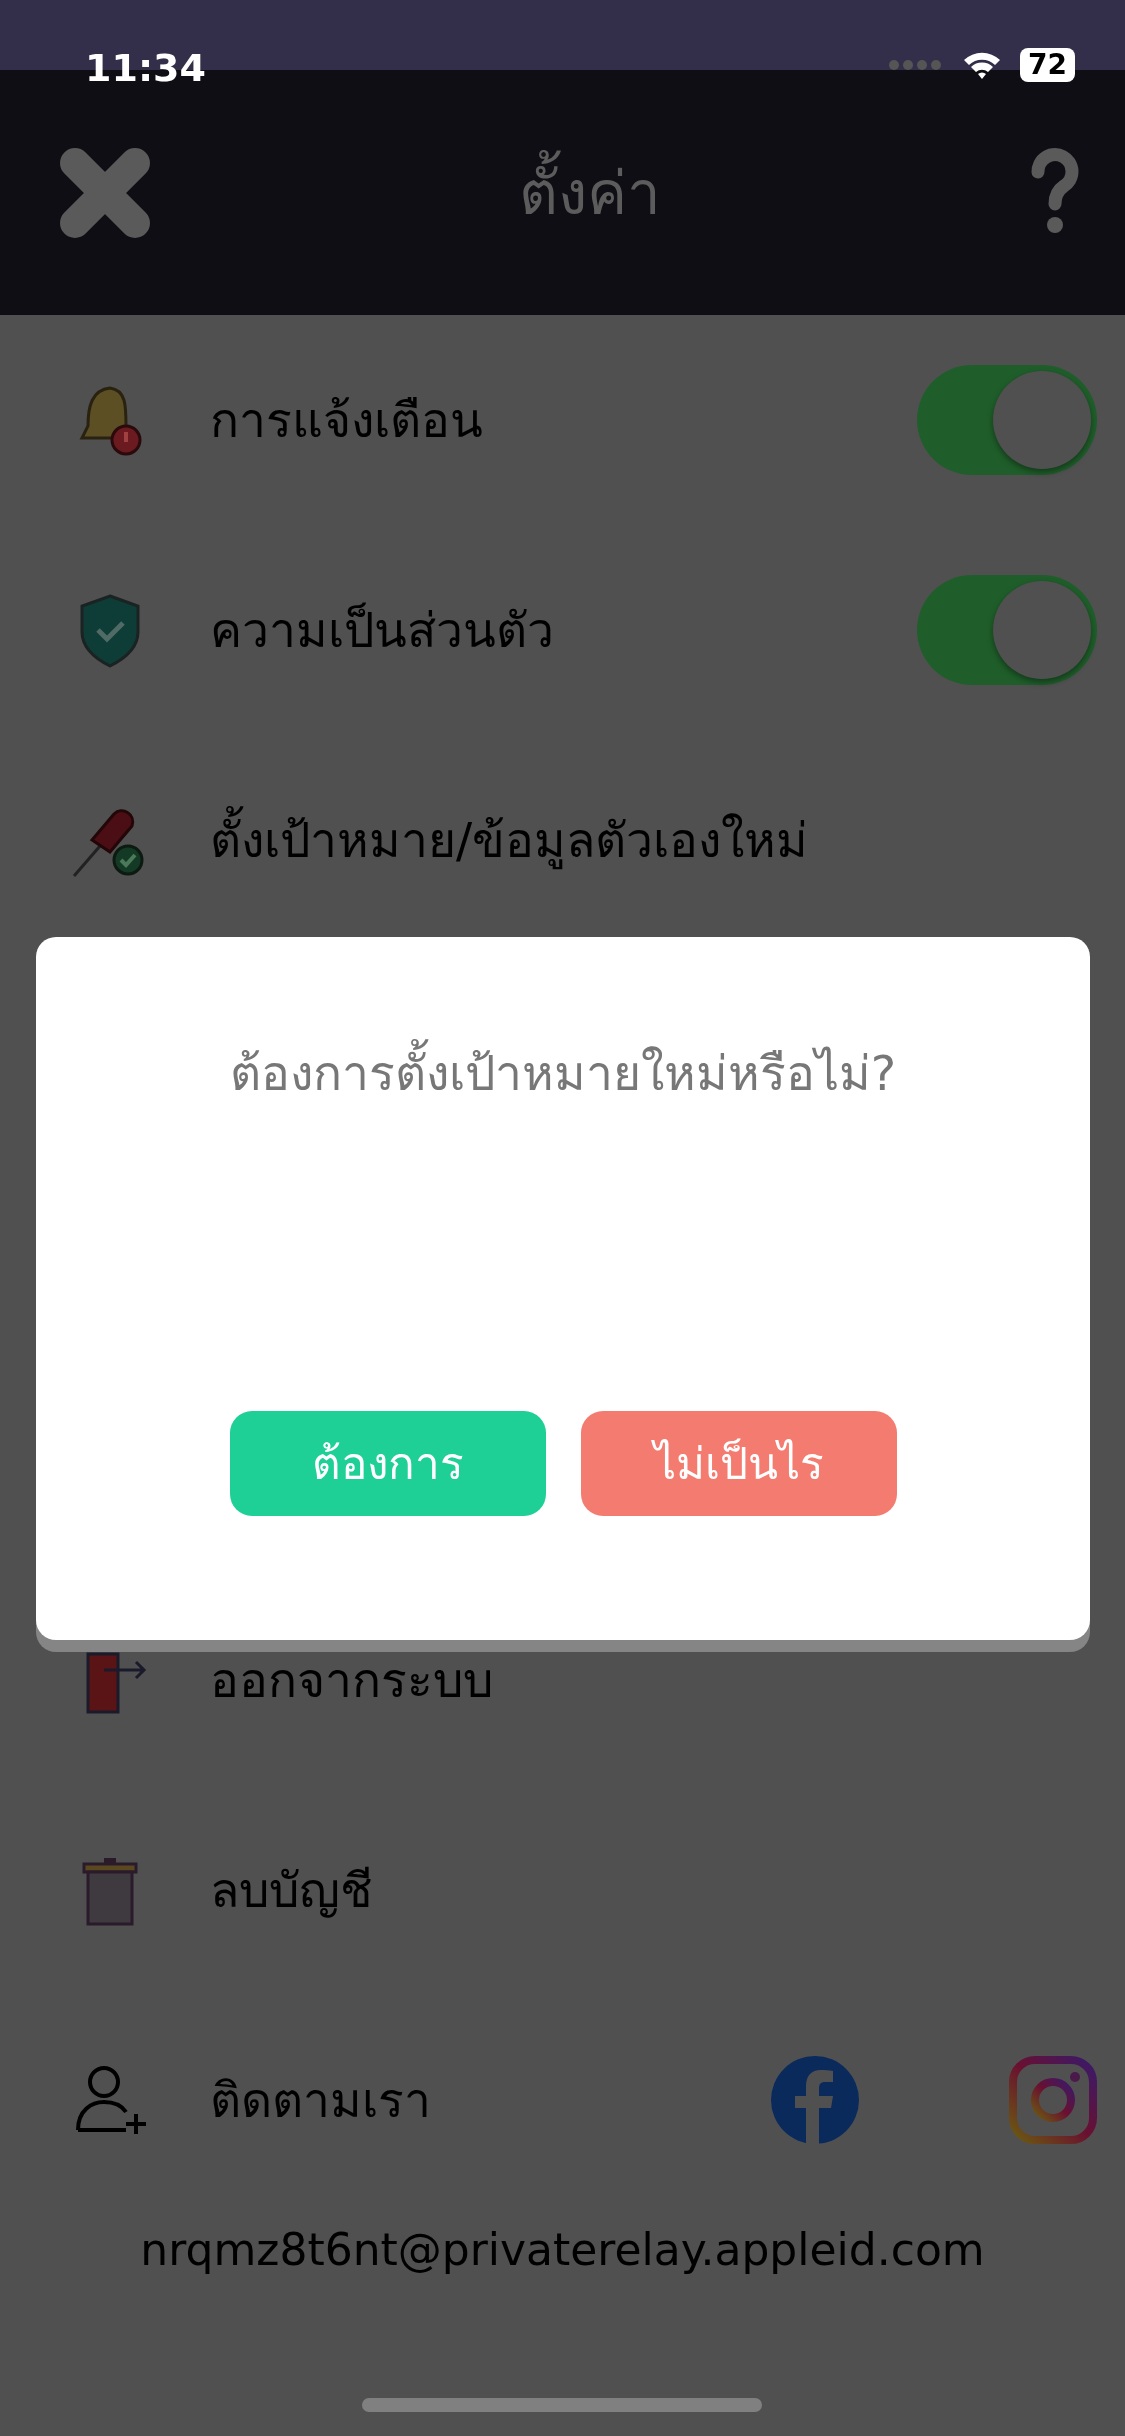  I want to click on screen-title: ตั้งค่า, so click(590, 192).